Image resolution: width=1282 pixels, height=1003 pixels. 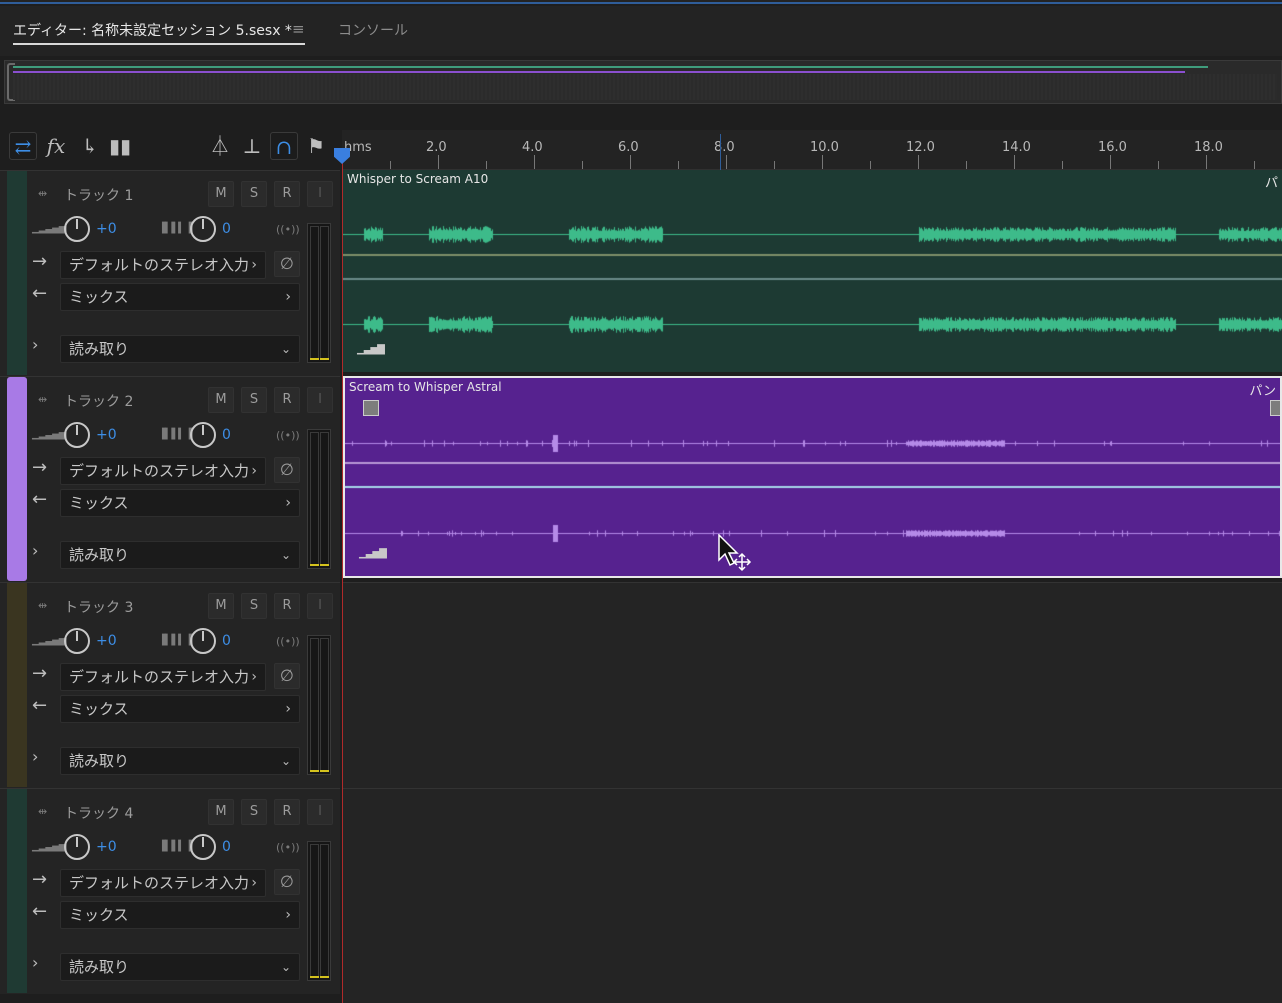 What do you see at coordinates (724, 147) in the screenshot?
I see `ruler-label: 8.0` at bounding box center [724, 147].